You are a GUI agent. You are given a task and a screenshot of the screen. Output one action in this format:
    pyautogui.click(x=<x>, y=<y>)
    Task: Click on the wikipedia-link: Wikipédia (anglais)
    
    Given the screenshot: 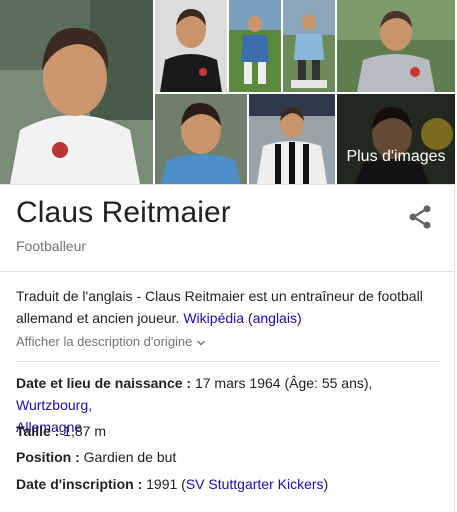 What is the action you would take?
    pyautogui.click(x=242, y=318)
    